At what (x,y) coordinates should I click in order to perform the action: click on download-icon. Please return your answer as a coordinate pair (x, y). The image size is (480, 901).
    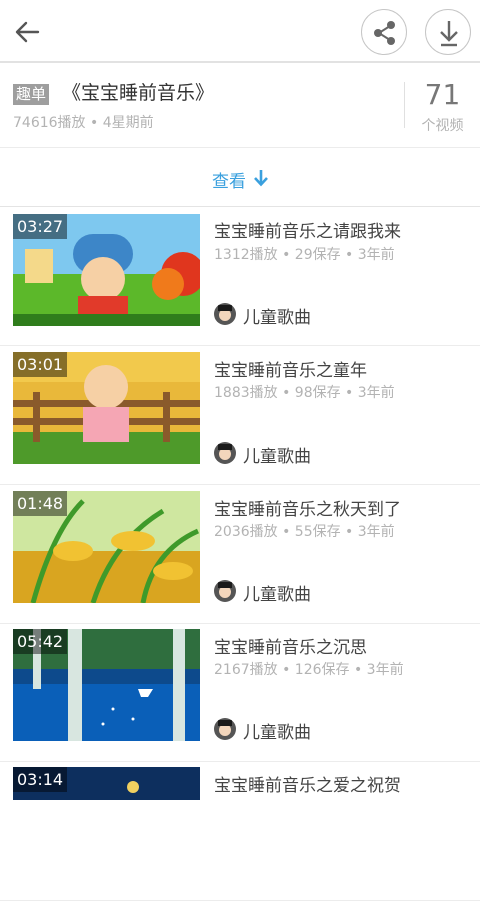
    Looking at the image, I should click on (449, 34).